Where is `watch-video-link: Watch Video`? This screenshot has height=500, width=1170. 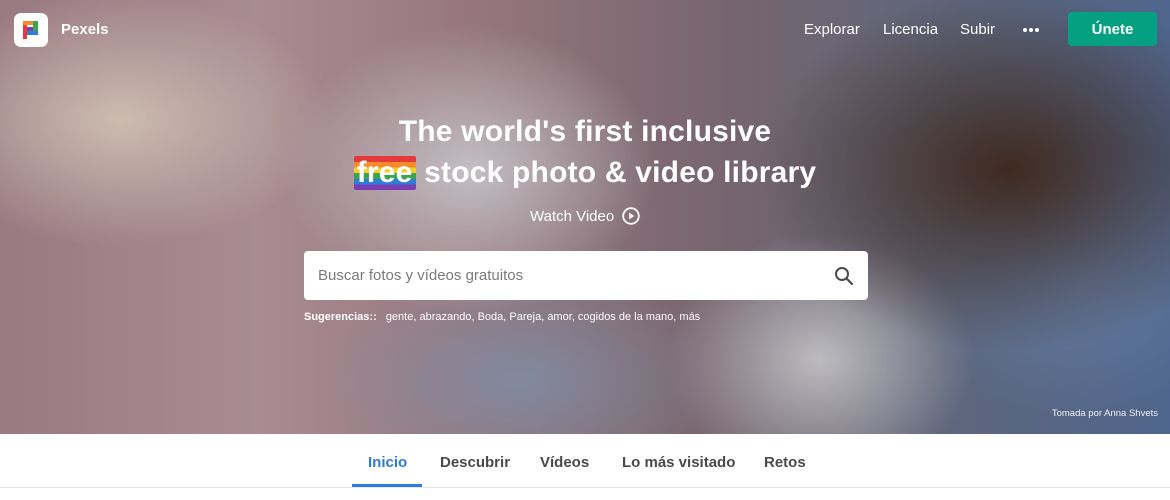 watch-video-link: Watch Video is located at coordinates (585, 216).